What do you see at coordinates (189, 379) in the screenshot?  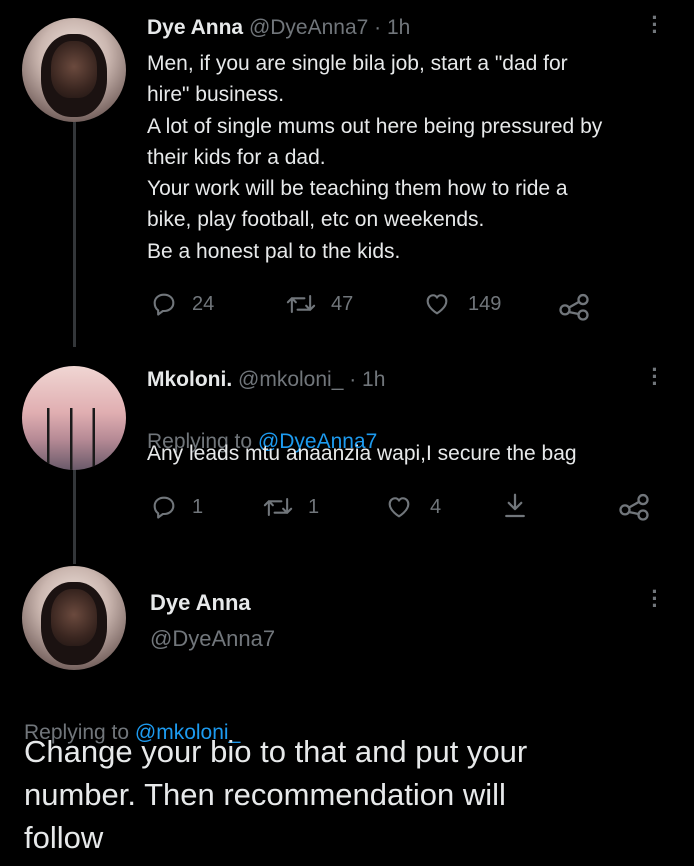 I see `display-name: Mkoloni.` at bounding box center [189, 379].